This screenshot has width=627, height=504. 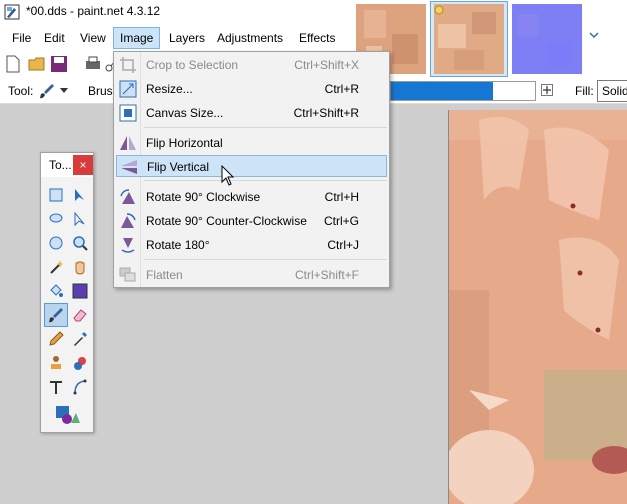 What do you see at coordinates (251, 221) in the screenshot?
I see `menu-rotate-90-ccw: Rotate 90° Counter-Clockwise Ctrl+G` at bounding box center [251, 221].